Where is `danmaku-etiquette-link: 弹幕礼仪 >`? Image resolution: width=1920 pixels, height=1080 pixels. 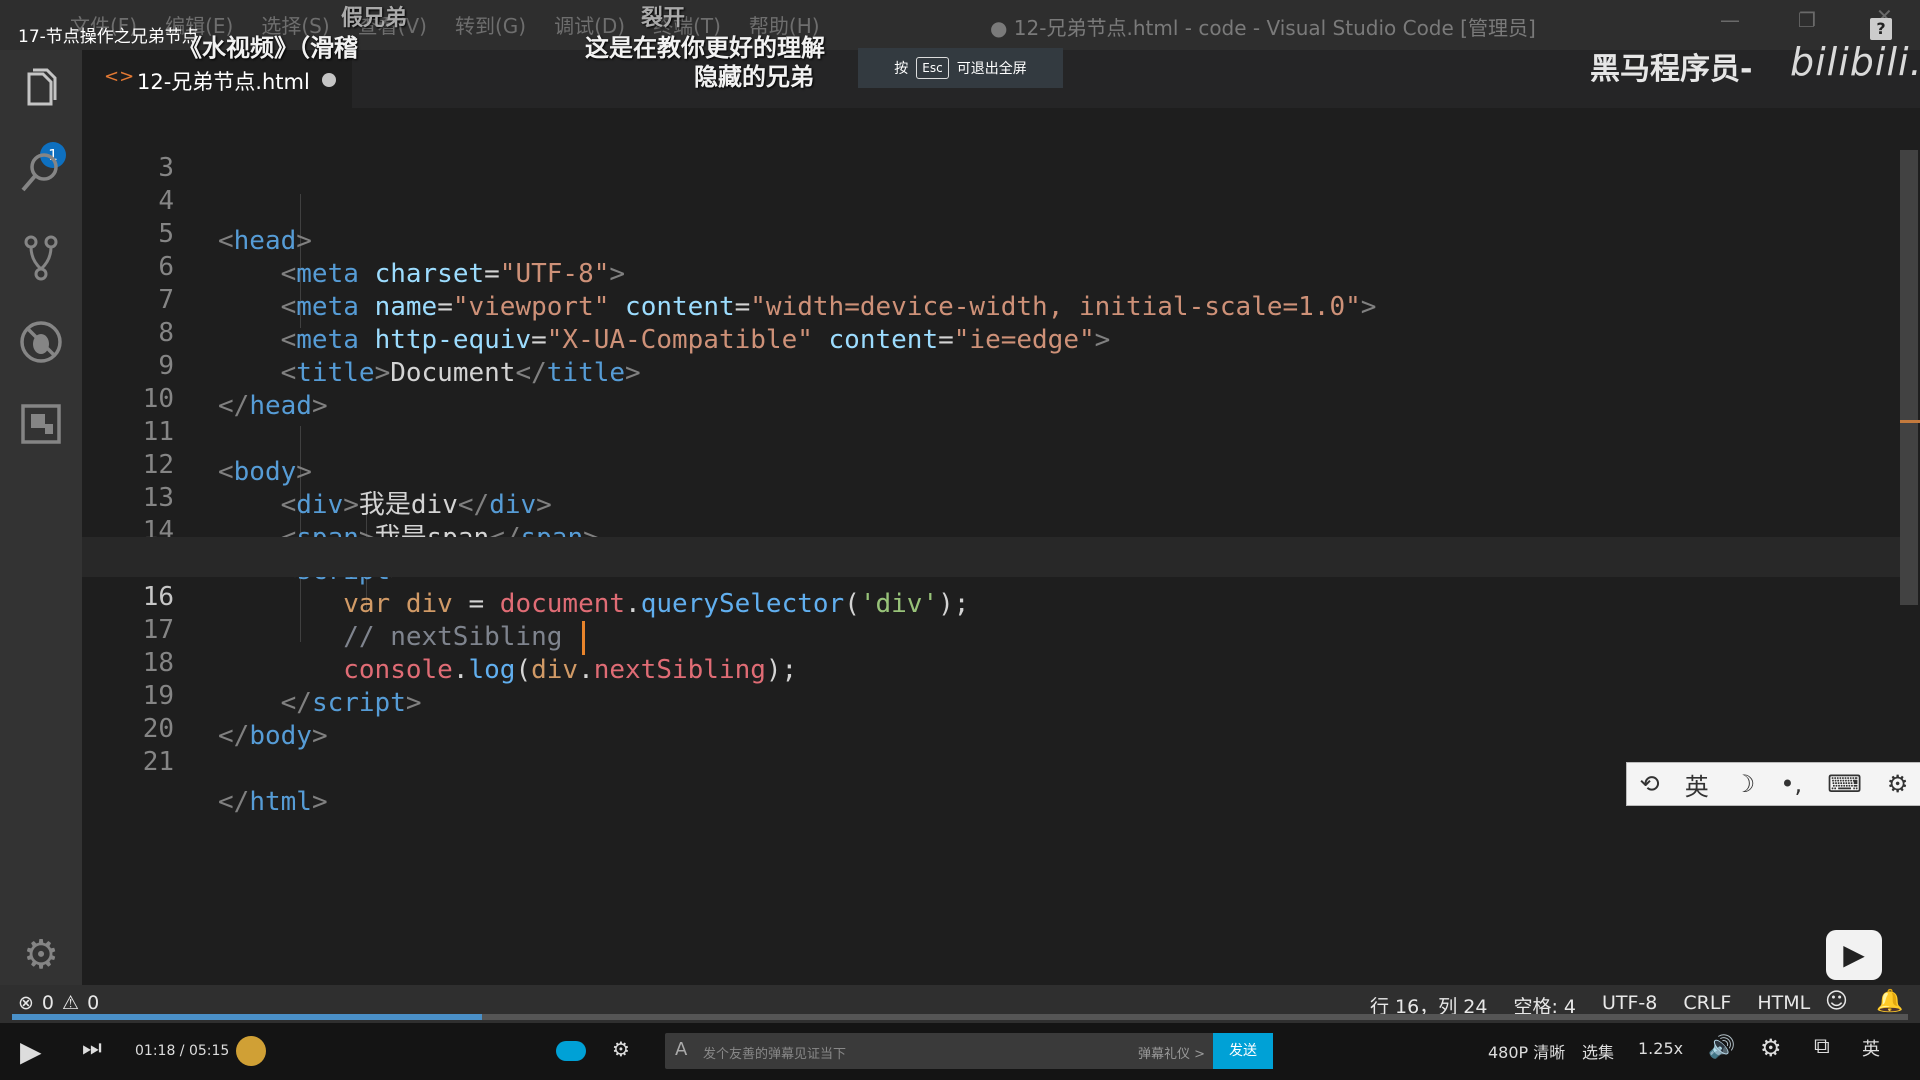
danmaku-etiquette-link: 弹幕礼仪 > is located at coordinates (1171, 1052).